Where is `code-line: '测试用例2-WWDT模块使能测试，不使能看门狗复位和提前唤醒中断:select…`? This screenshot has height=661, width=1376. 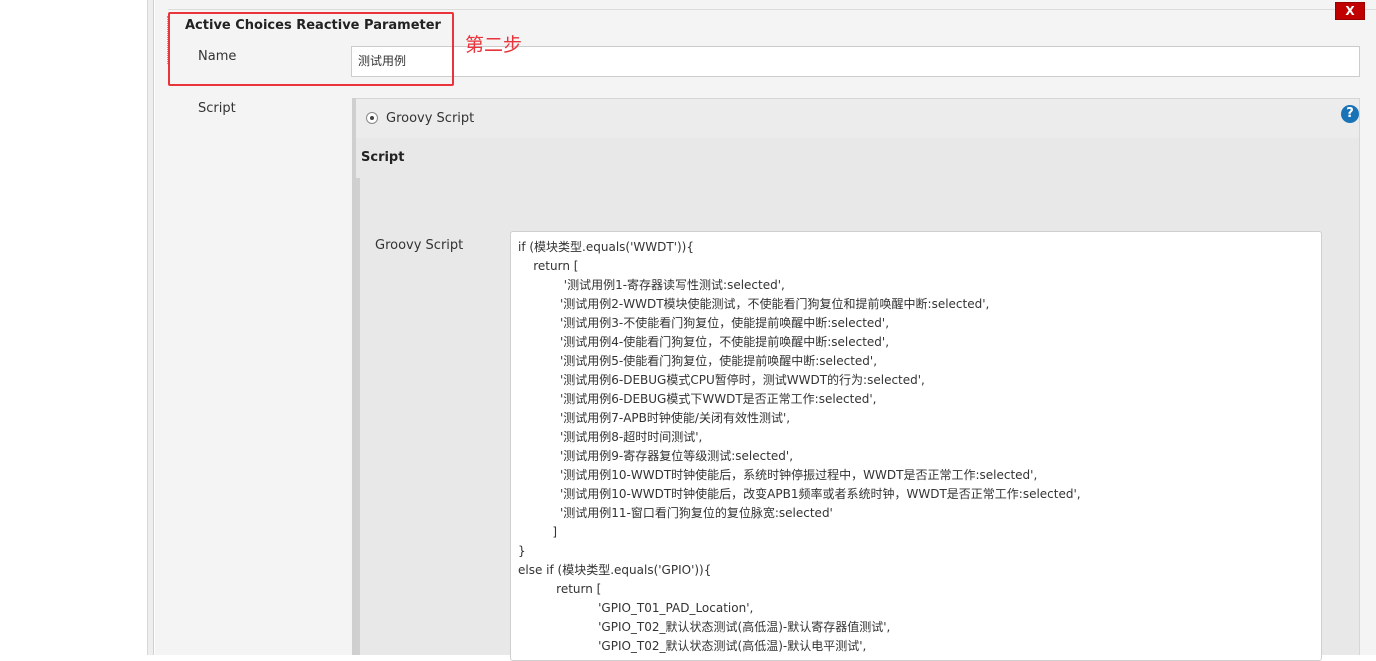 code-line: '测试用例2-WWDT模块使能测试，不使能看门狗复位和提前唤醒中断:select… is located at coordinates (754, 304).